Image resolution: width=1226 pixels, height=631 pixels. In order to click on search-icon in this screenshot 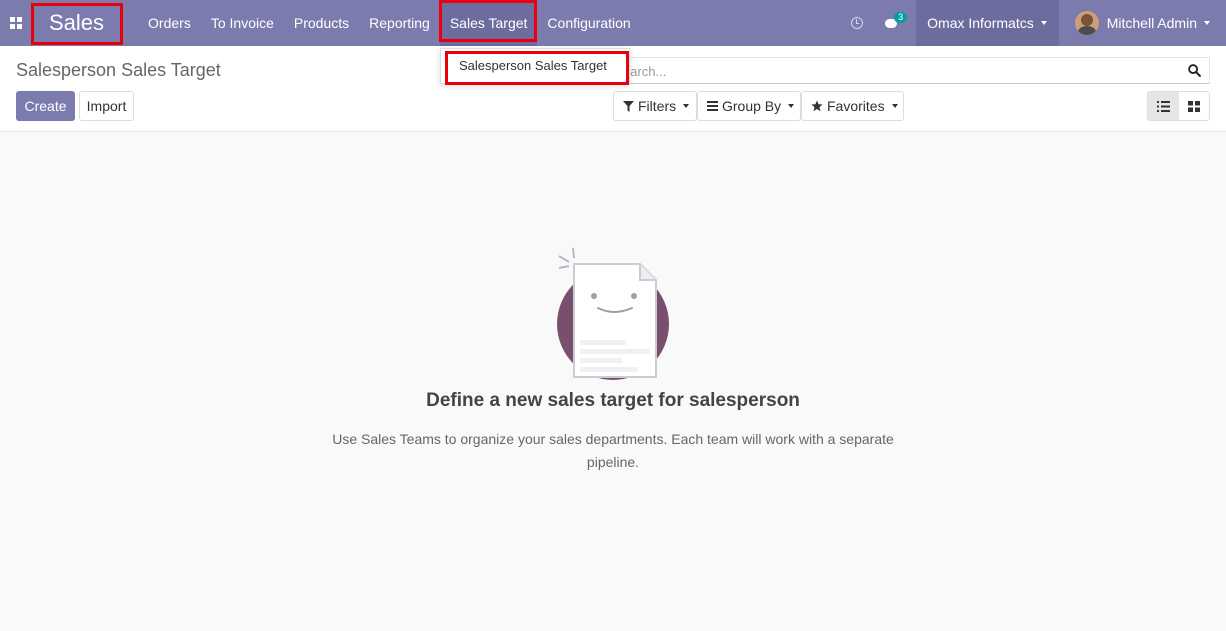, I will do `click(1194, 70)`.